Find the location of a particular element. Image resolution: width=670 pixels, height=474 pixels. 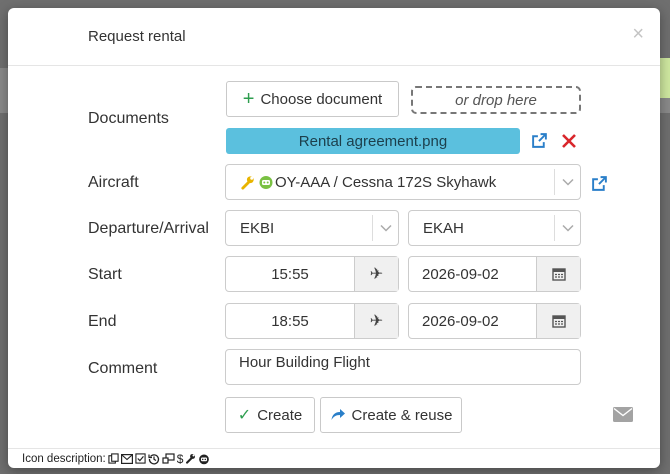

open-aircraft-icon is located at coordinates (599, 183).